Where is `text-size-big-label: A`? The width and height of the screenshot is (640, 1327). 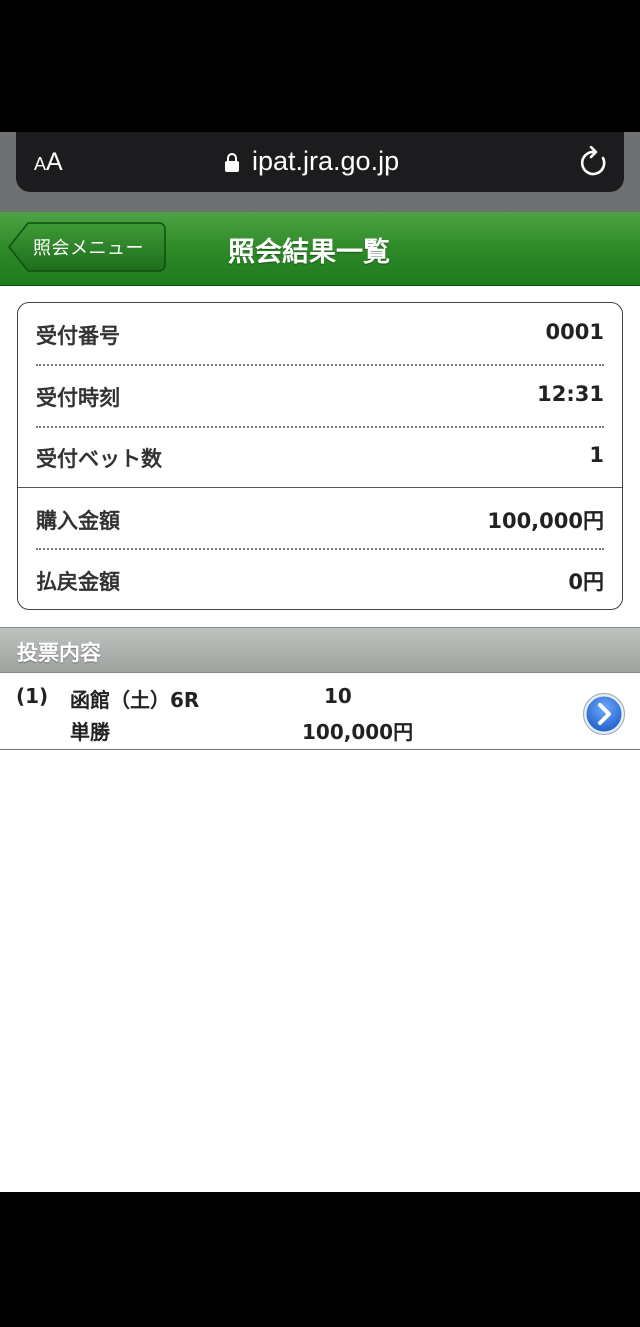 text-size-big-label: A is located at coordinates (54, 162).